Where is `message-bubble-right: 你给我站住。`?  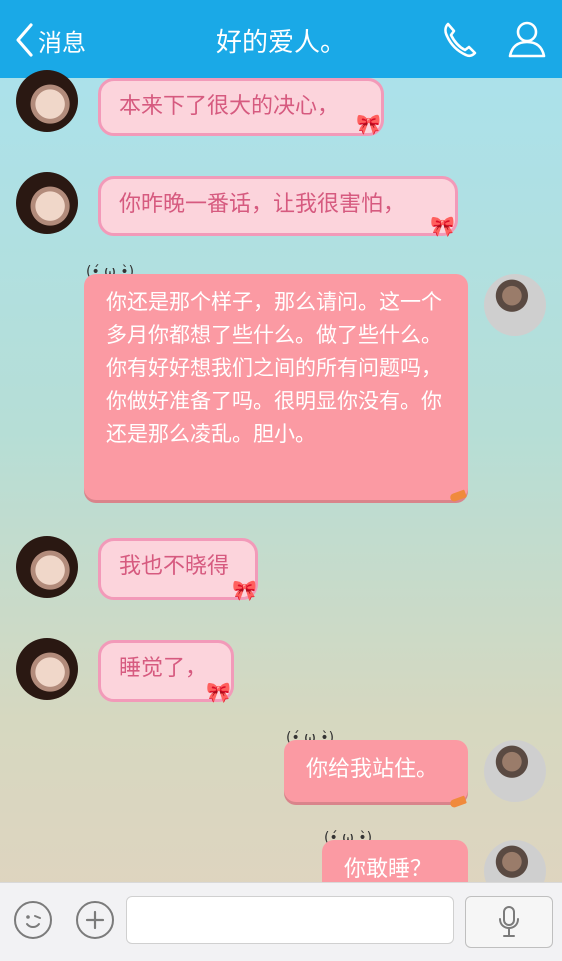
message-bubble-right: 你给我站住。 is located at coordinates (376, 771).